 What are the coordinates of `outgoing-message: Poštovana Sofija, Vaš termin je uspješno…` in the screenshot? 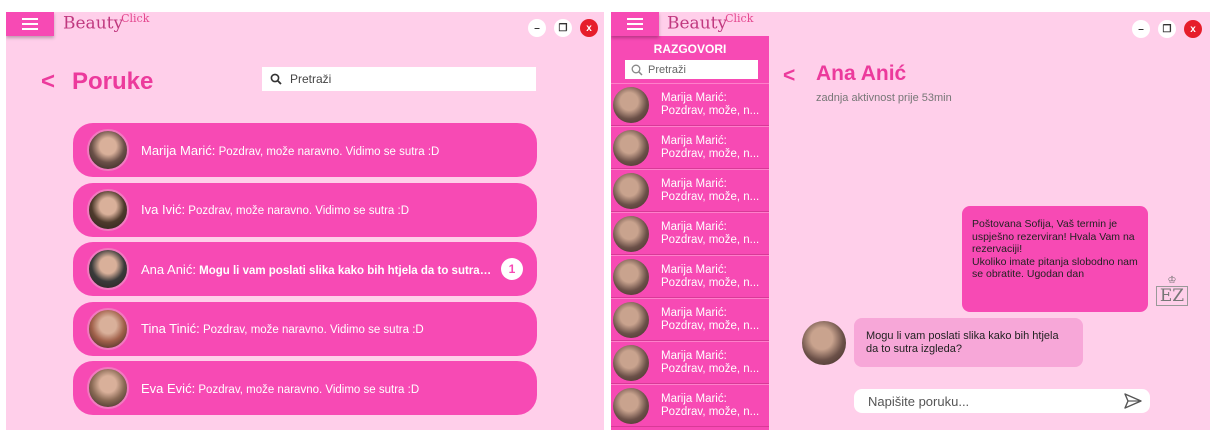 It's located at (1055, 259).